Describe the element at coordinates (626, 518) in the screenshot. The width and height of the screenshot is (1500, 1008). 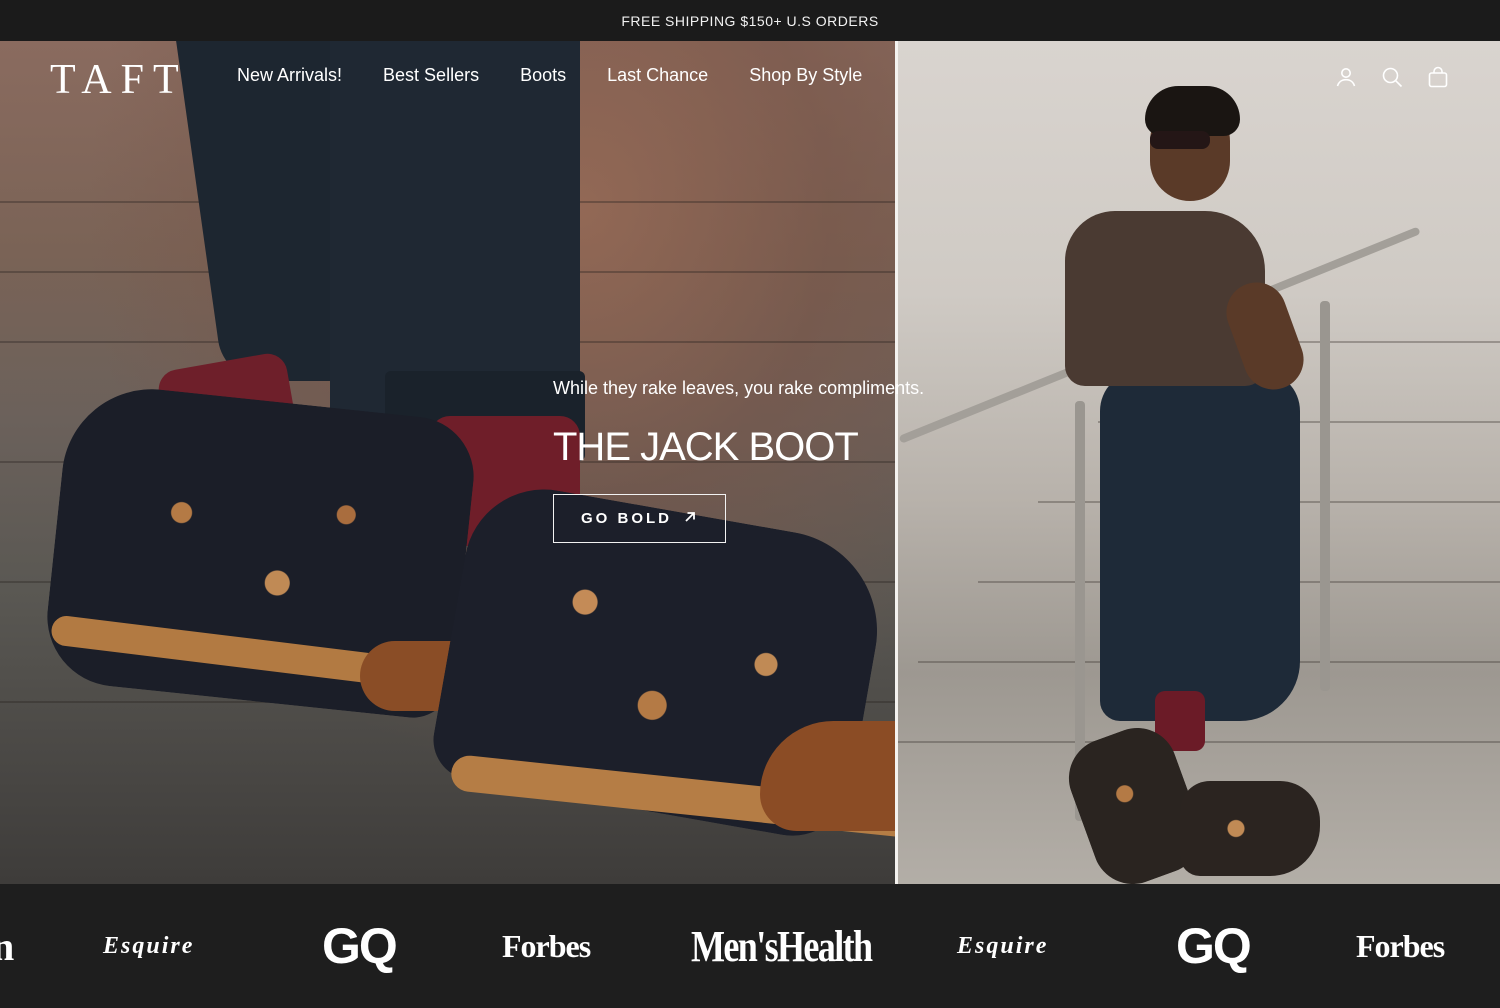
I see `cta-label: GO BOLD` at that location.